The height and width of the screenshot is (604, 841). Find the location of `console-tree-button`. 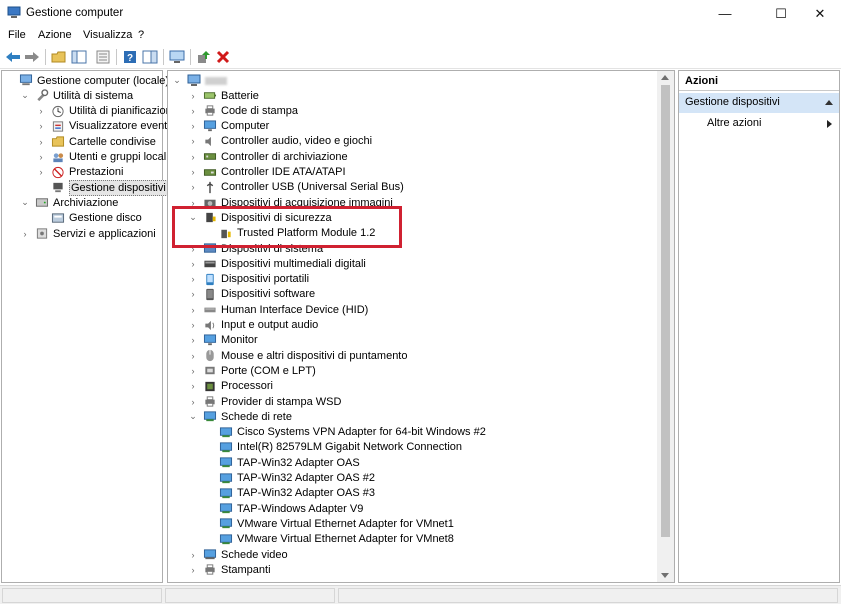

console-tree-button is located at coordinates (79, 56).